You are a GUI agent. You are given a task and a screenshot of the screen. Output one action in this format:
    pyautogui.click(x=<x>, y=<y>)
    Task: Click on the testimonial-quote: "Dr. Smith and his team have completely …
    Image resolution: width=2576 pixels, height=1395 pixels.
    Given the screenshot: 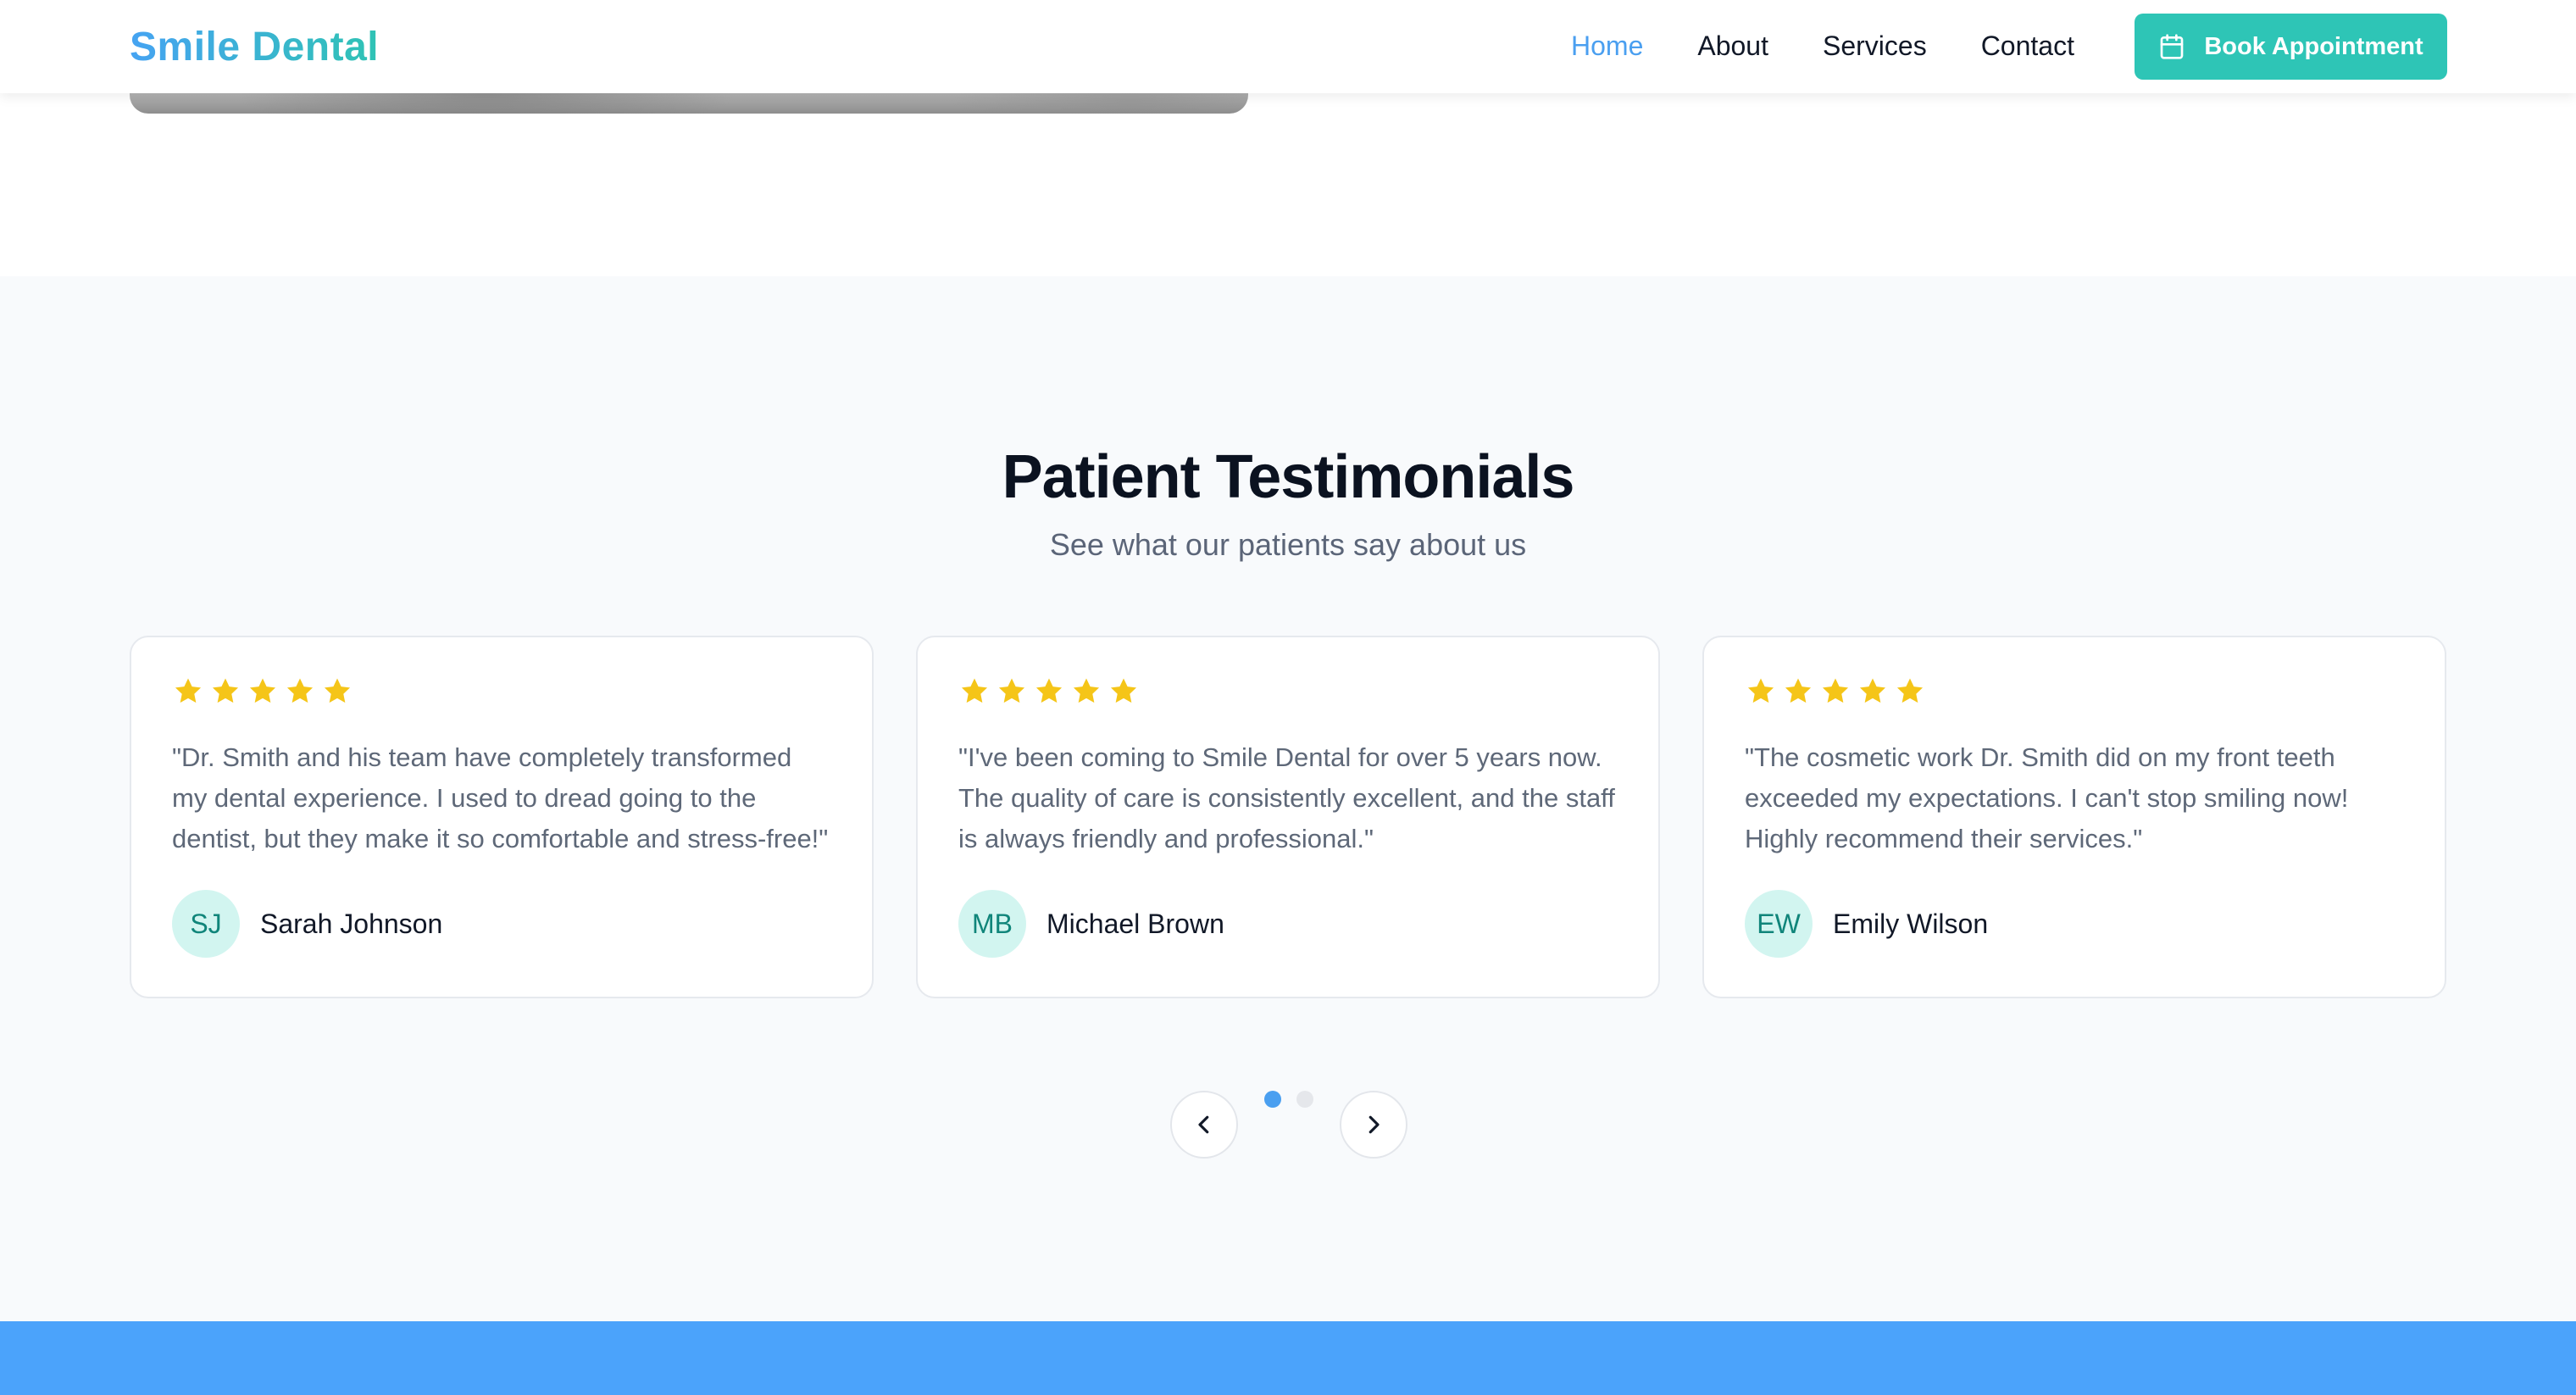 What is the action you would take?
    pyautogui.click(x=500, y=798)
    